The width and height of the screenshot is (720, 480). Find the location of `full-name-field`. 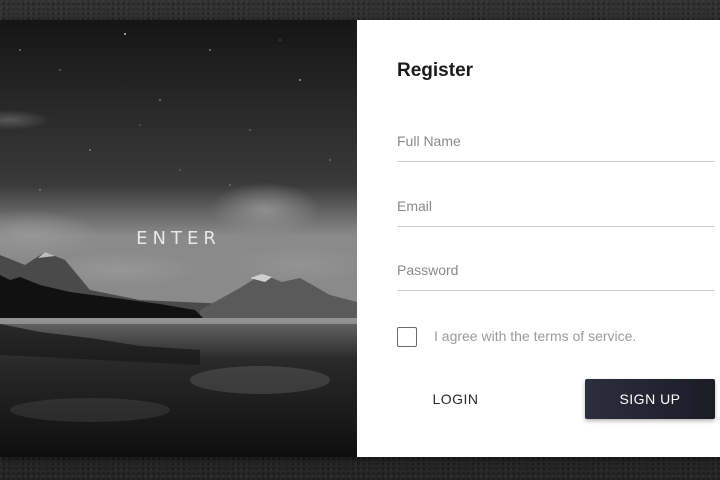

full-name-field is located at coordinates (556, 144).